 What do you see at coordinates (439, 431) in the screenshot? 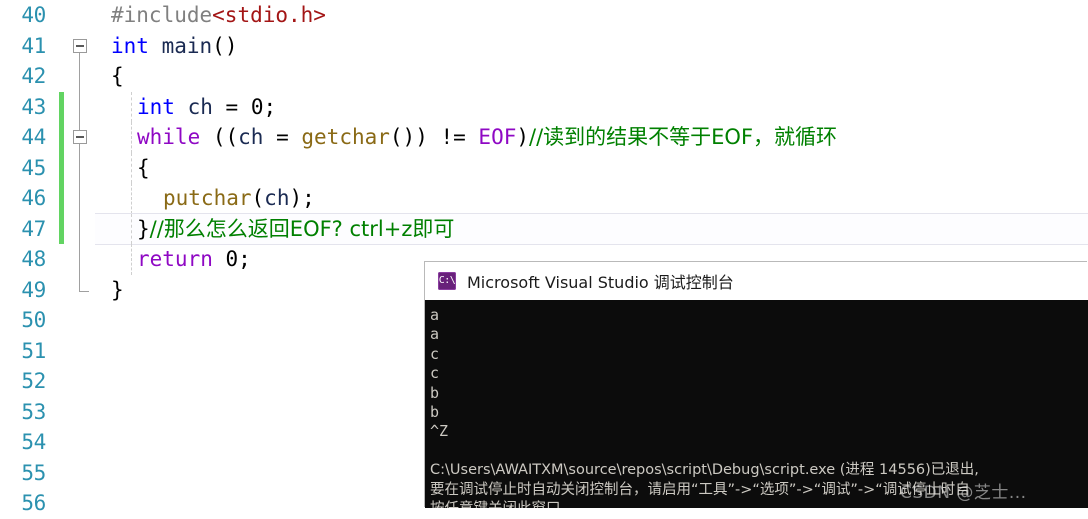
I see `console-output-line: ^Z` at bounding box center [439, 431].